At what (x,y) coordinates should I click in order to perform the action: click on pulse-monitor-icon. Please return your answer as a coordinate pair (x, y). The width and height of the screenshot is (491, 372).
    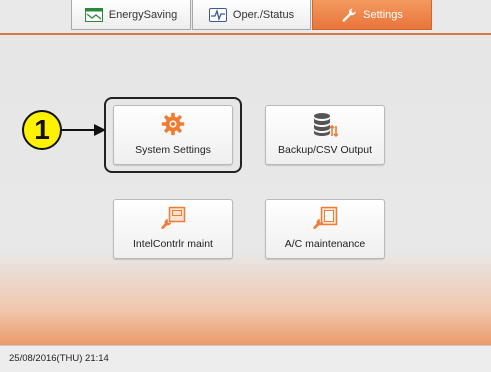
    Looking at the image, I should click on (217, 14).